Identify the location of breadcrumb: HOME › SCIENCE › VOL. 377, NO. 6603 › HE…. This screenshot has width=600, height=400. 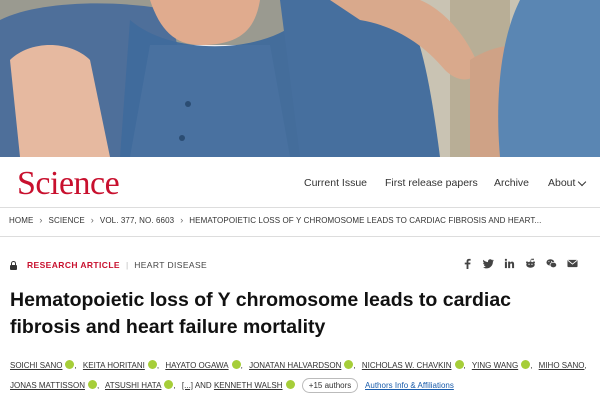
(275, 220).